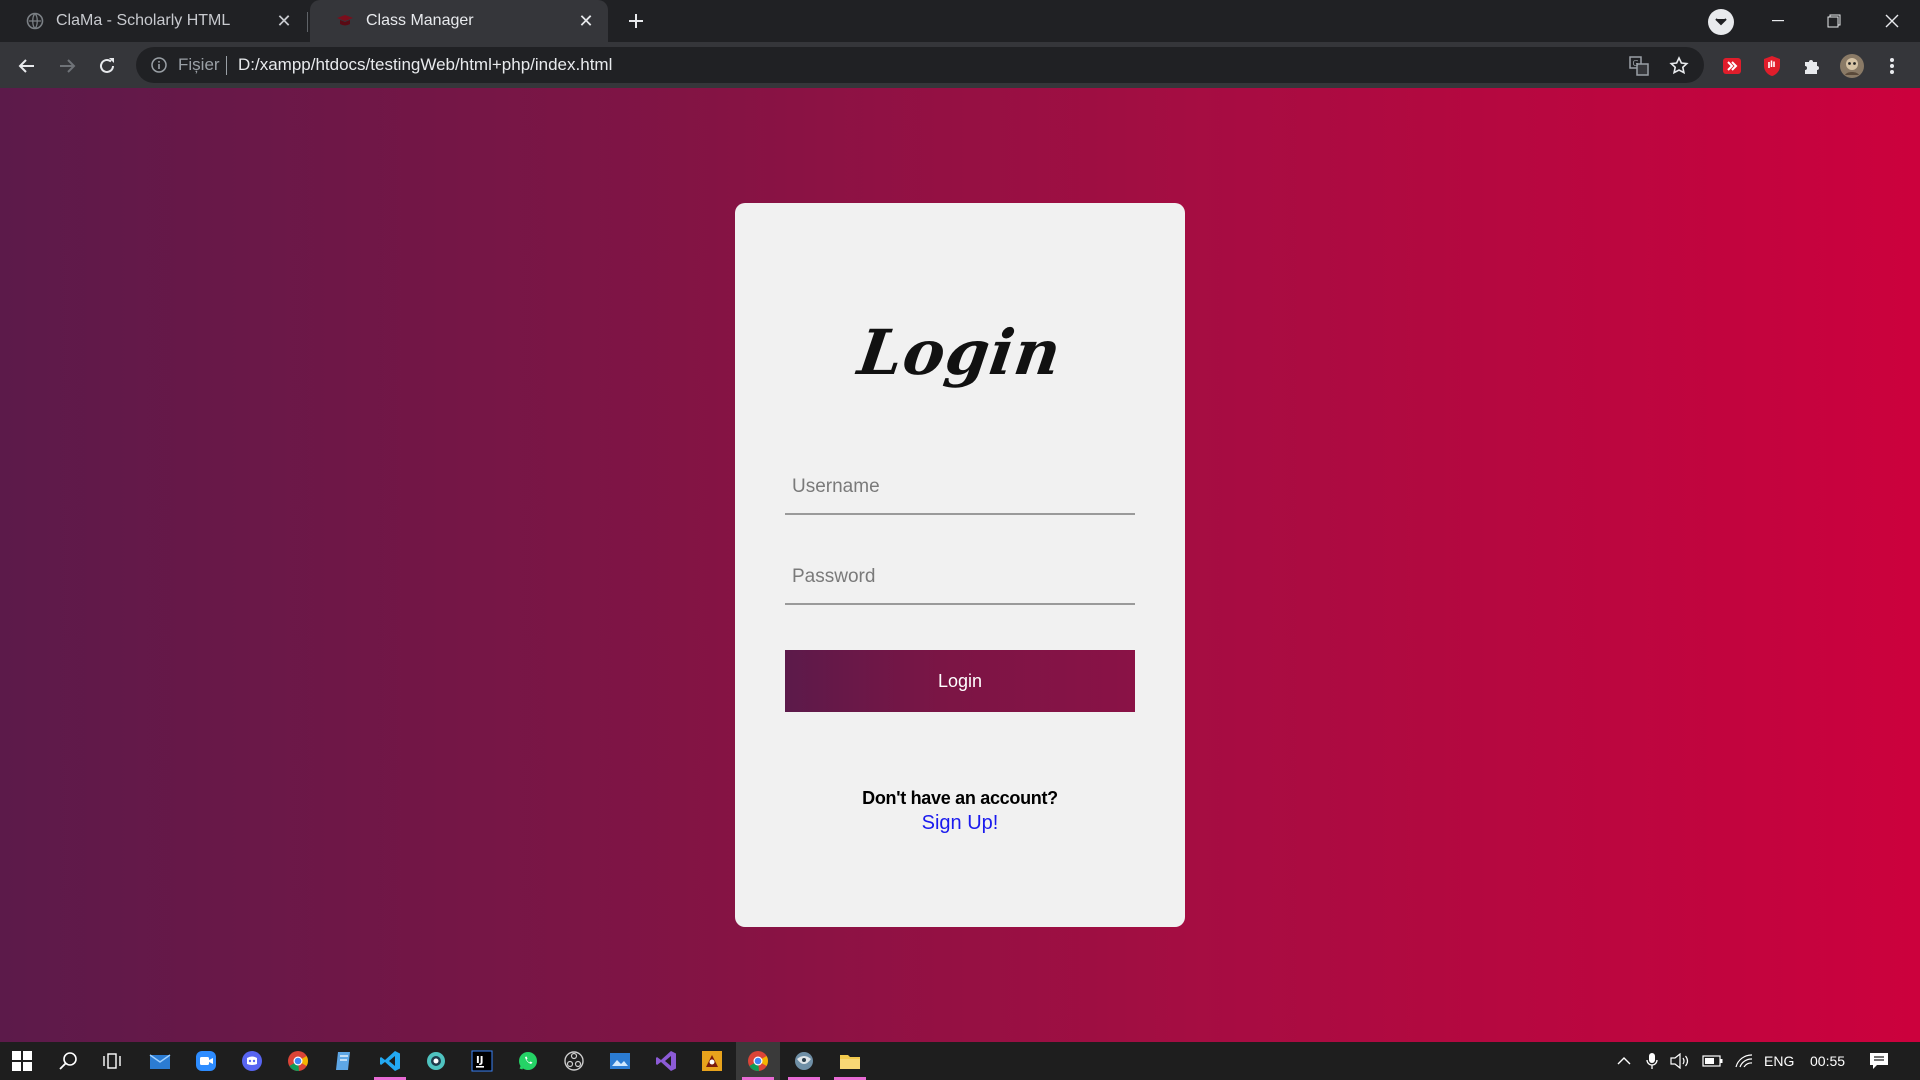 Image resolution: width=1920 pixels, height=1080 pixels. I want to click on forward-button, so click(67, 66).